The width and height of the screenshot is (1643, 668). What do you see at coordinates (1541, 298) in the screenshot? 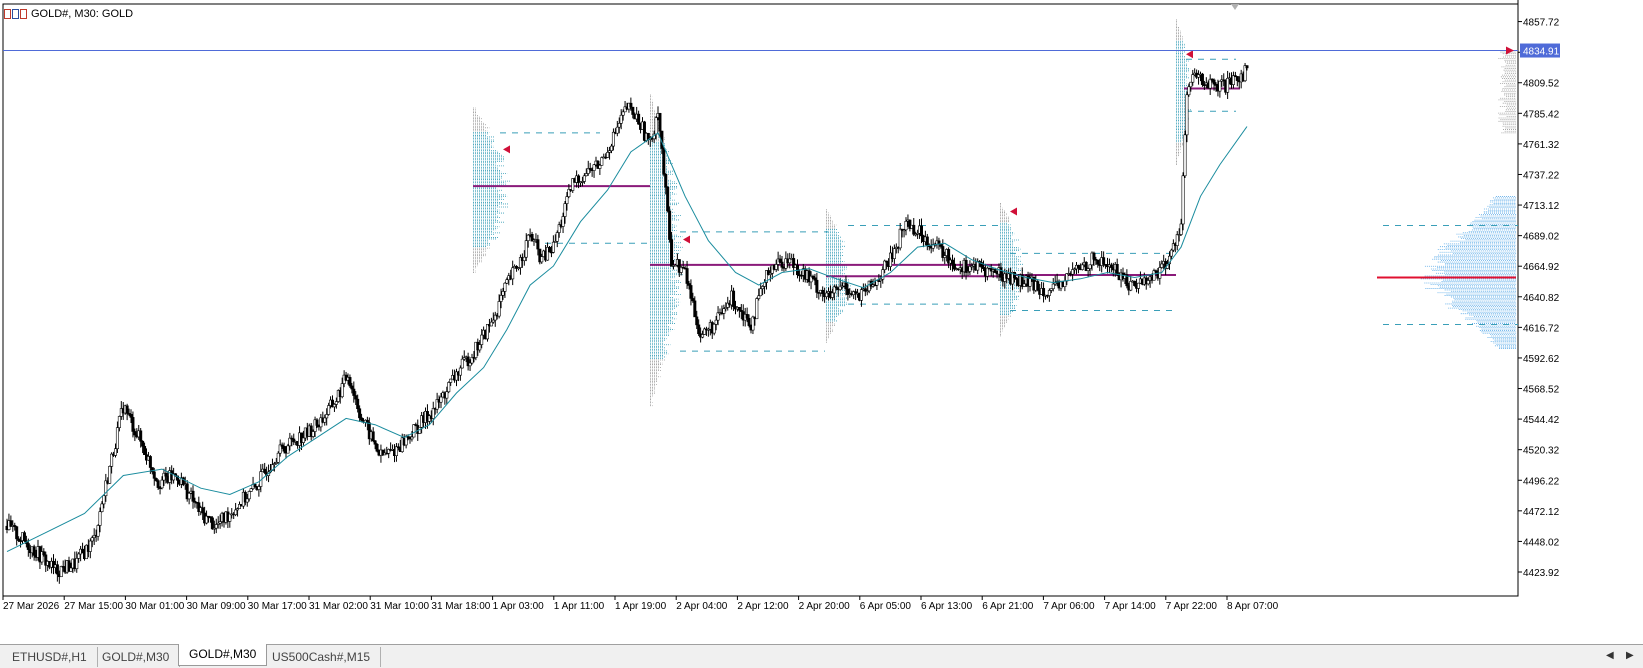
I see `y-tick-label: 4640.82` at bounding box center [1541, 298].